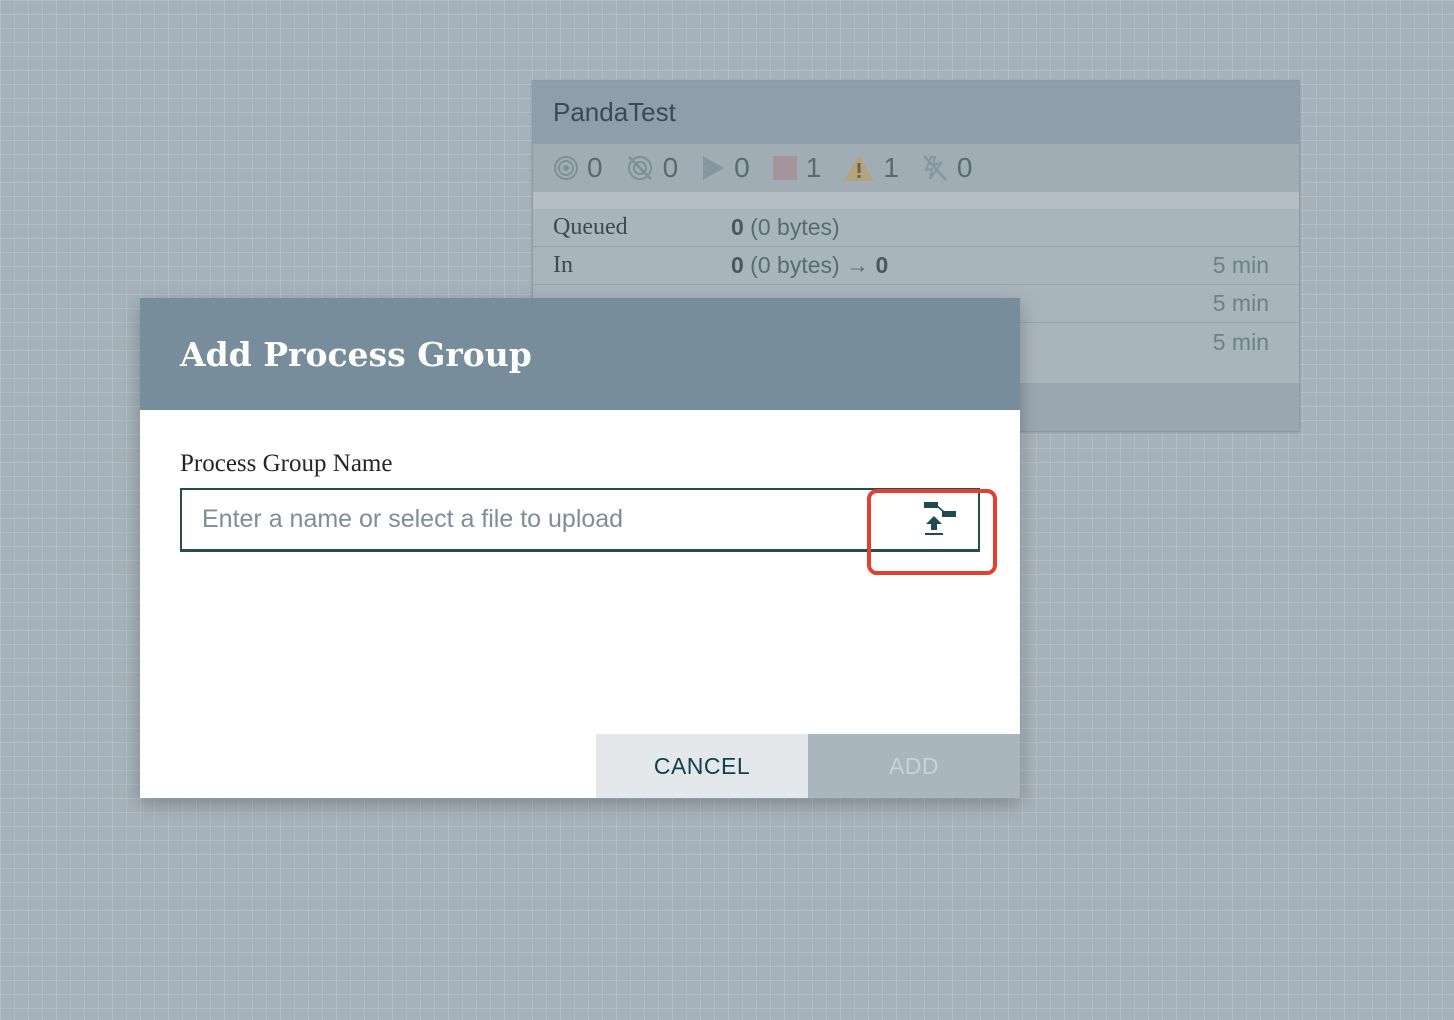  What do you see at coordinates (916, 228) in the screenshot?
I see `metric-row-queued: Queued 0 (0 bytes)` at bounding box center [916, 228].